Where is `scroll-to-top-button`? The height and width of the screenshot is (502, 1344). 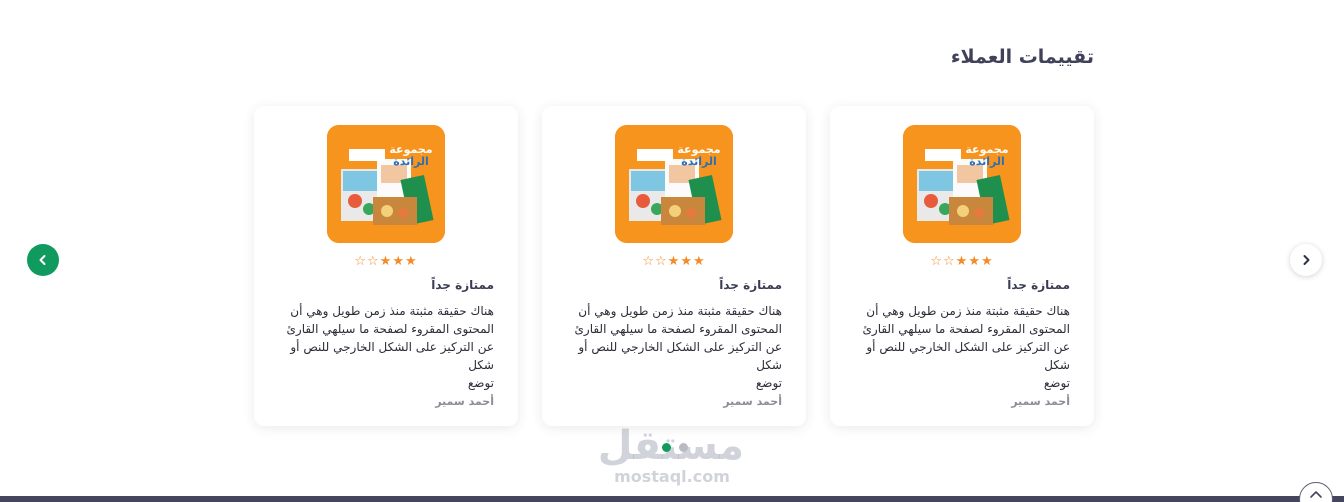 scroll-to-top-button is located at coordinates (1316, 492).